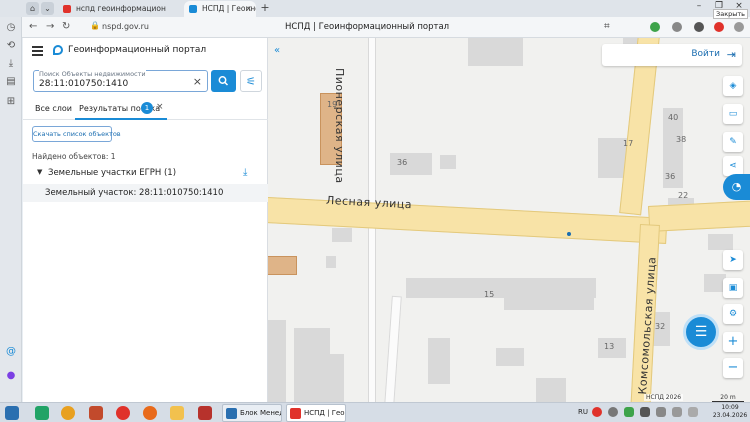 The width and height of the screenshot is (750, 422). I want to click on road-lesnaya-east, so click(699, 215).